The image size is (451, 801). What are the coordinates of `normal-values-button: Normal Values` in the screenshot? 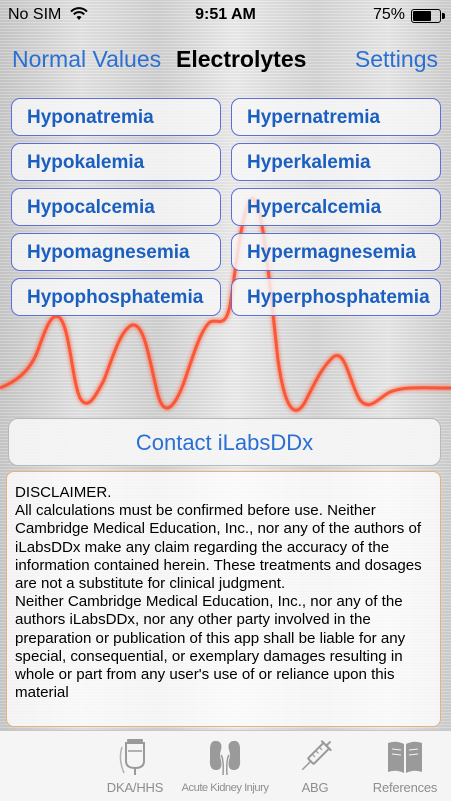 It's located at (86, 59).